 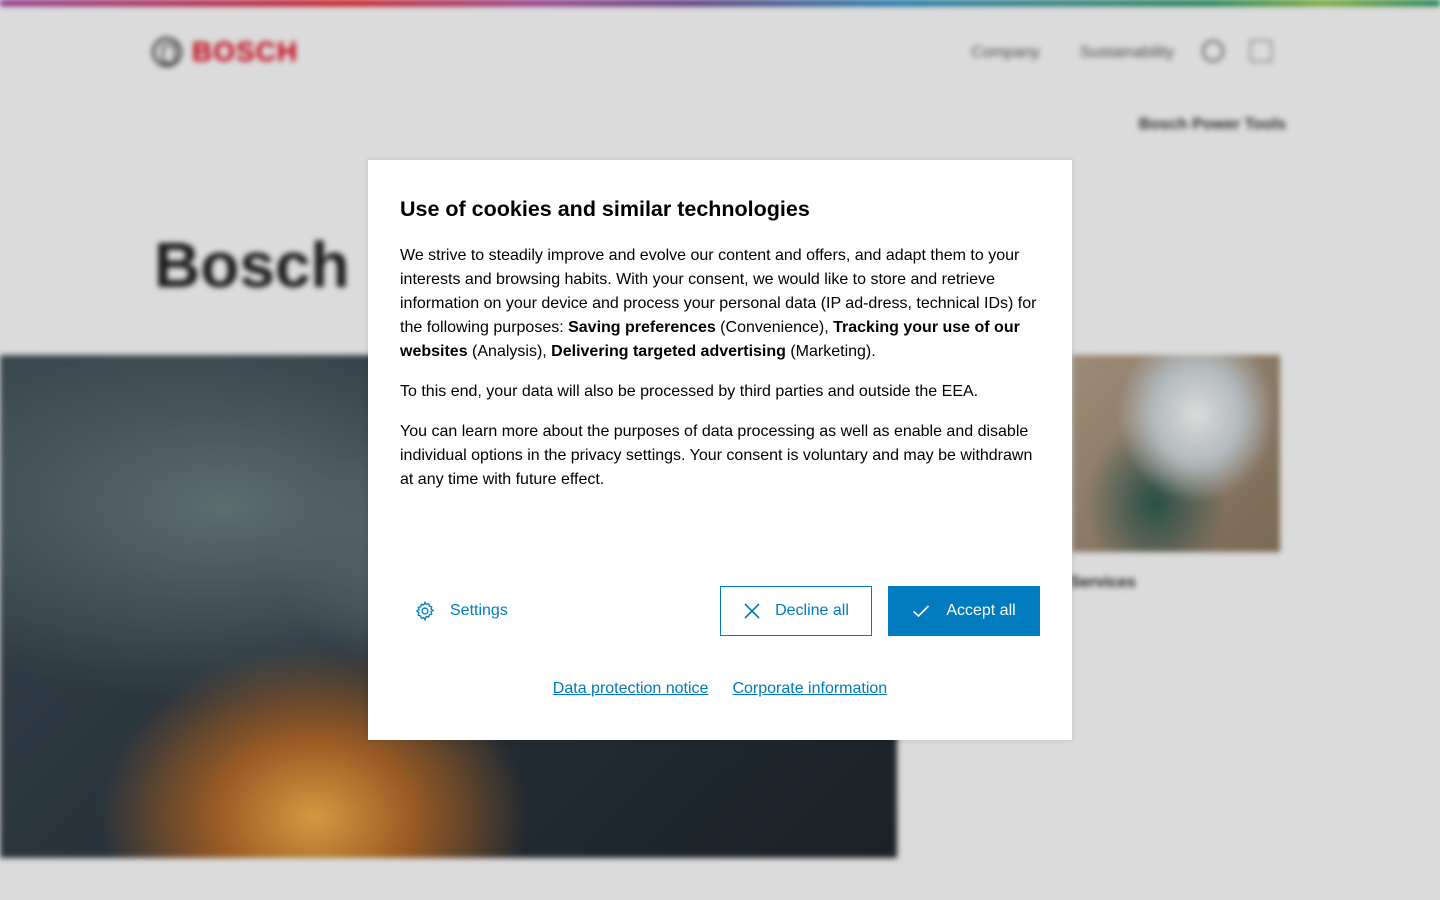 What do you see at coordinates (642, 327) in the screenshot?
I see `purpose-saving-preferences: Saving preferences` at bounding box center [642, 327].